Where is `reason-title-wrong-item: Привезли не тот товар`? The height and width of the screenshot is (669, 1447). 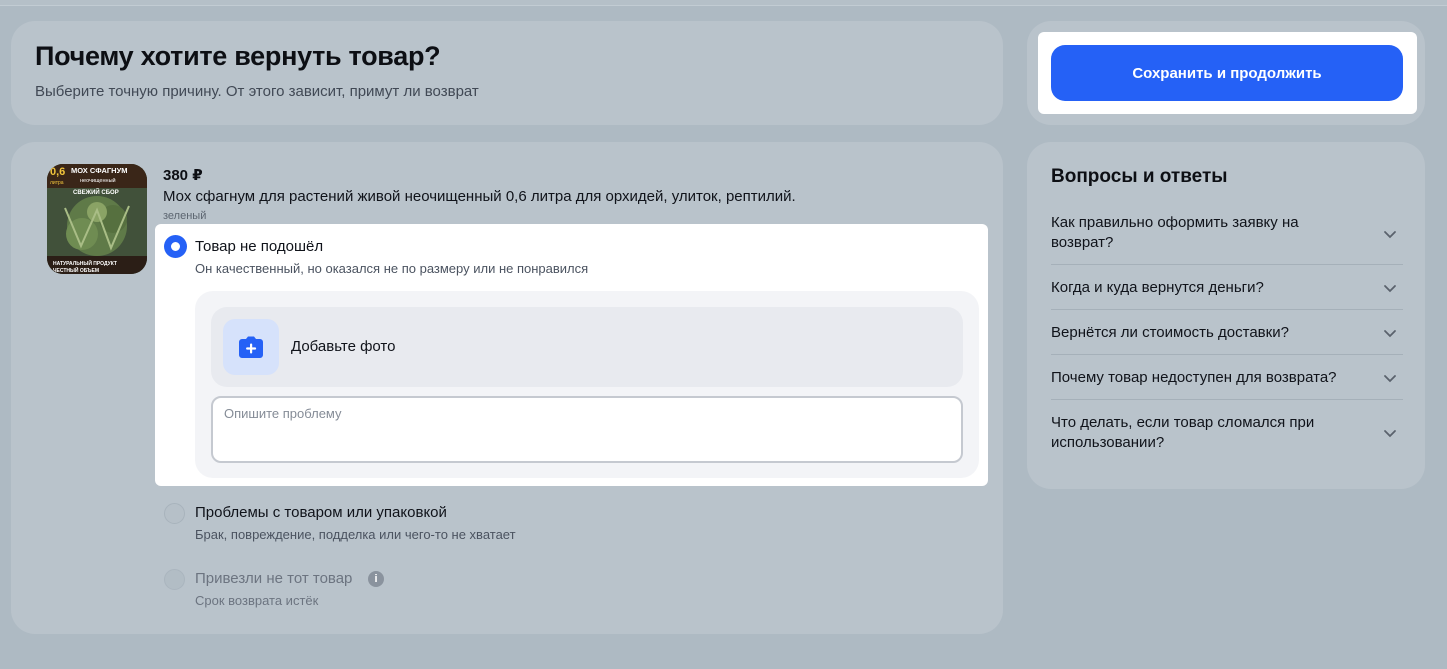 reason-title-wrong-item: Привезли не тот товар is located at coordinates (274, 578).